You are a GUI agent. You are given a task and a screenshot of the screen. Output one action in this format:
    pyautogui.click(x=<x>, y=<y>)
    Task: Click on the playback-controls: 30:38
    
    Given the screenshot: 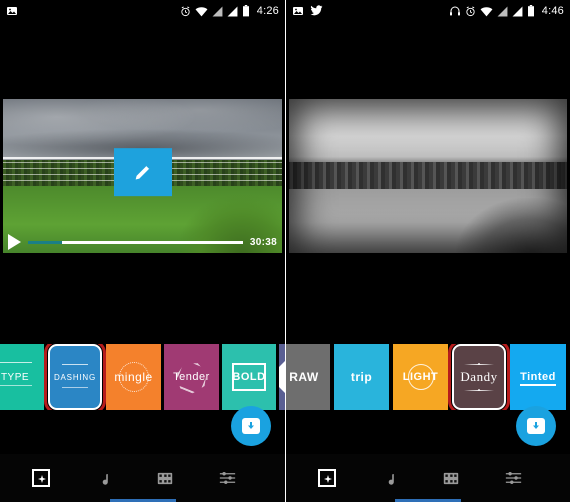 What is the action you would take?
    pyautogui.click(x=142, y=242)
    